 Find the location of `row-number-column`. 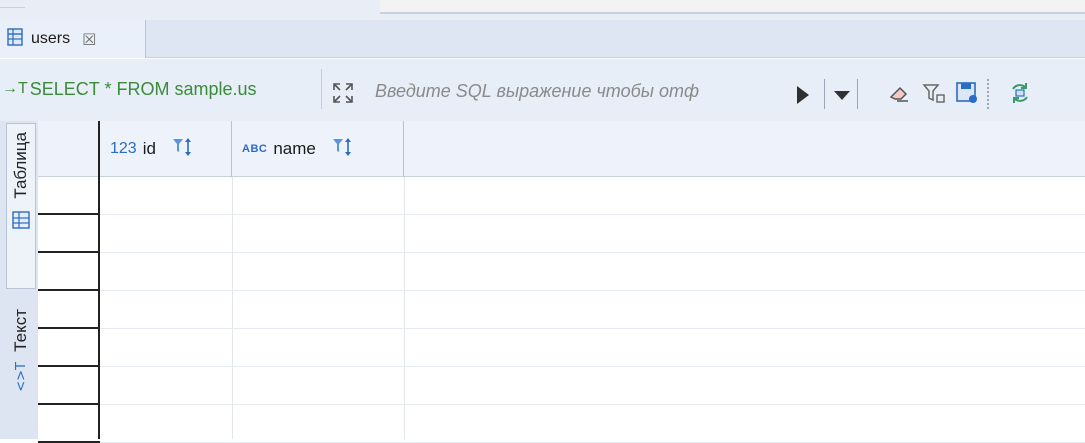

row-number-column is located at coordinates (69, 280).